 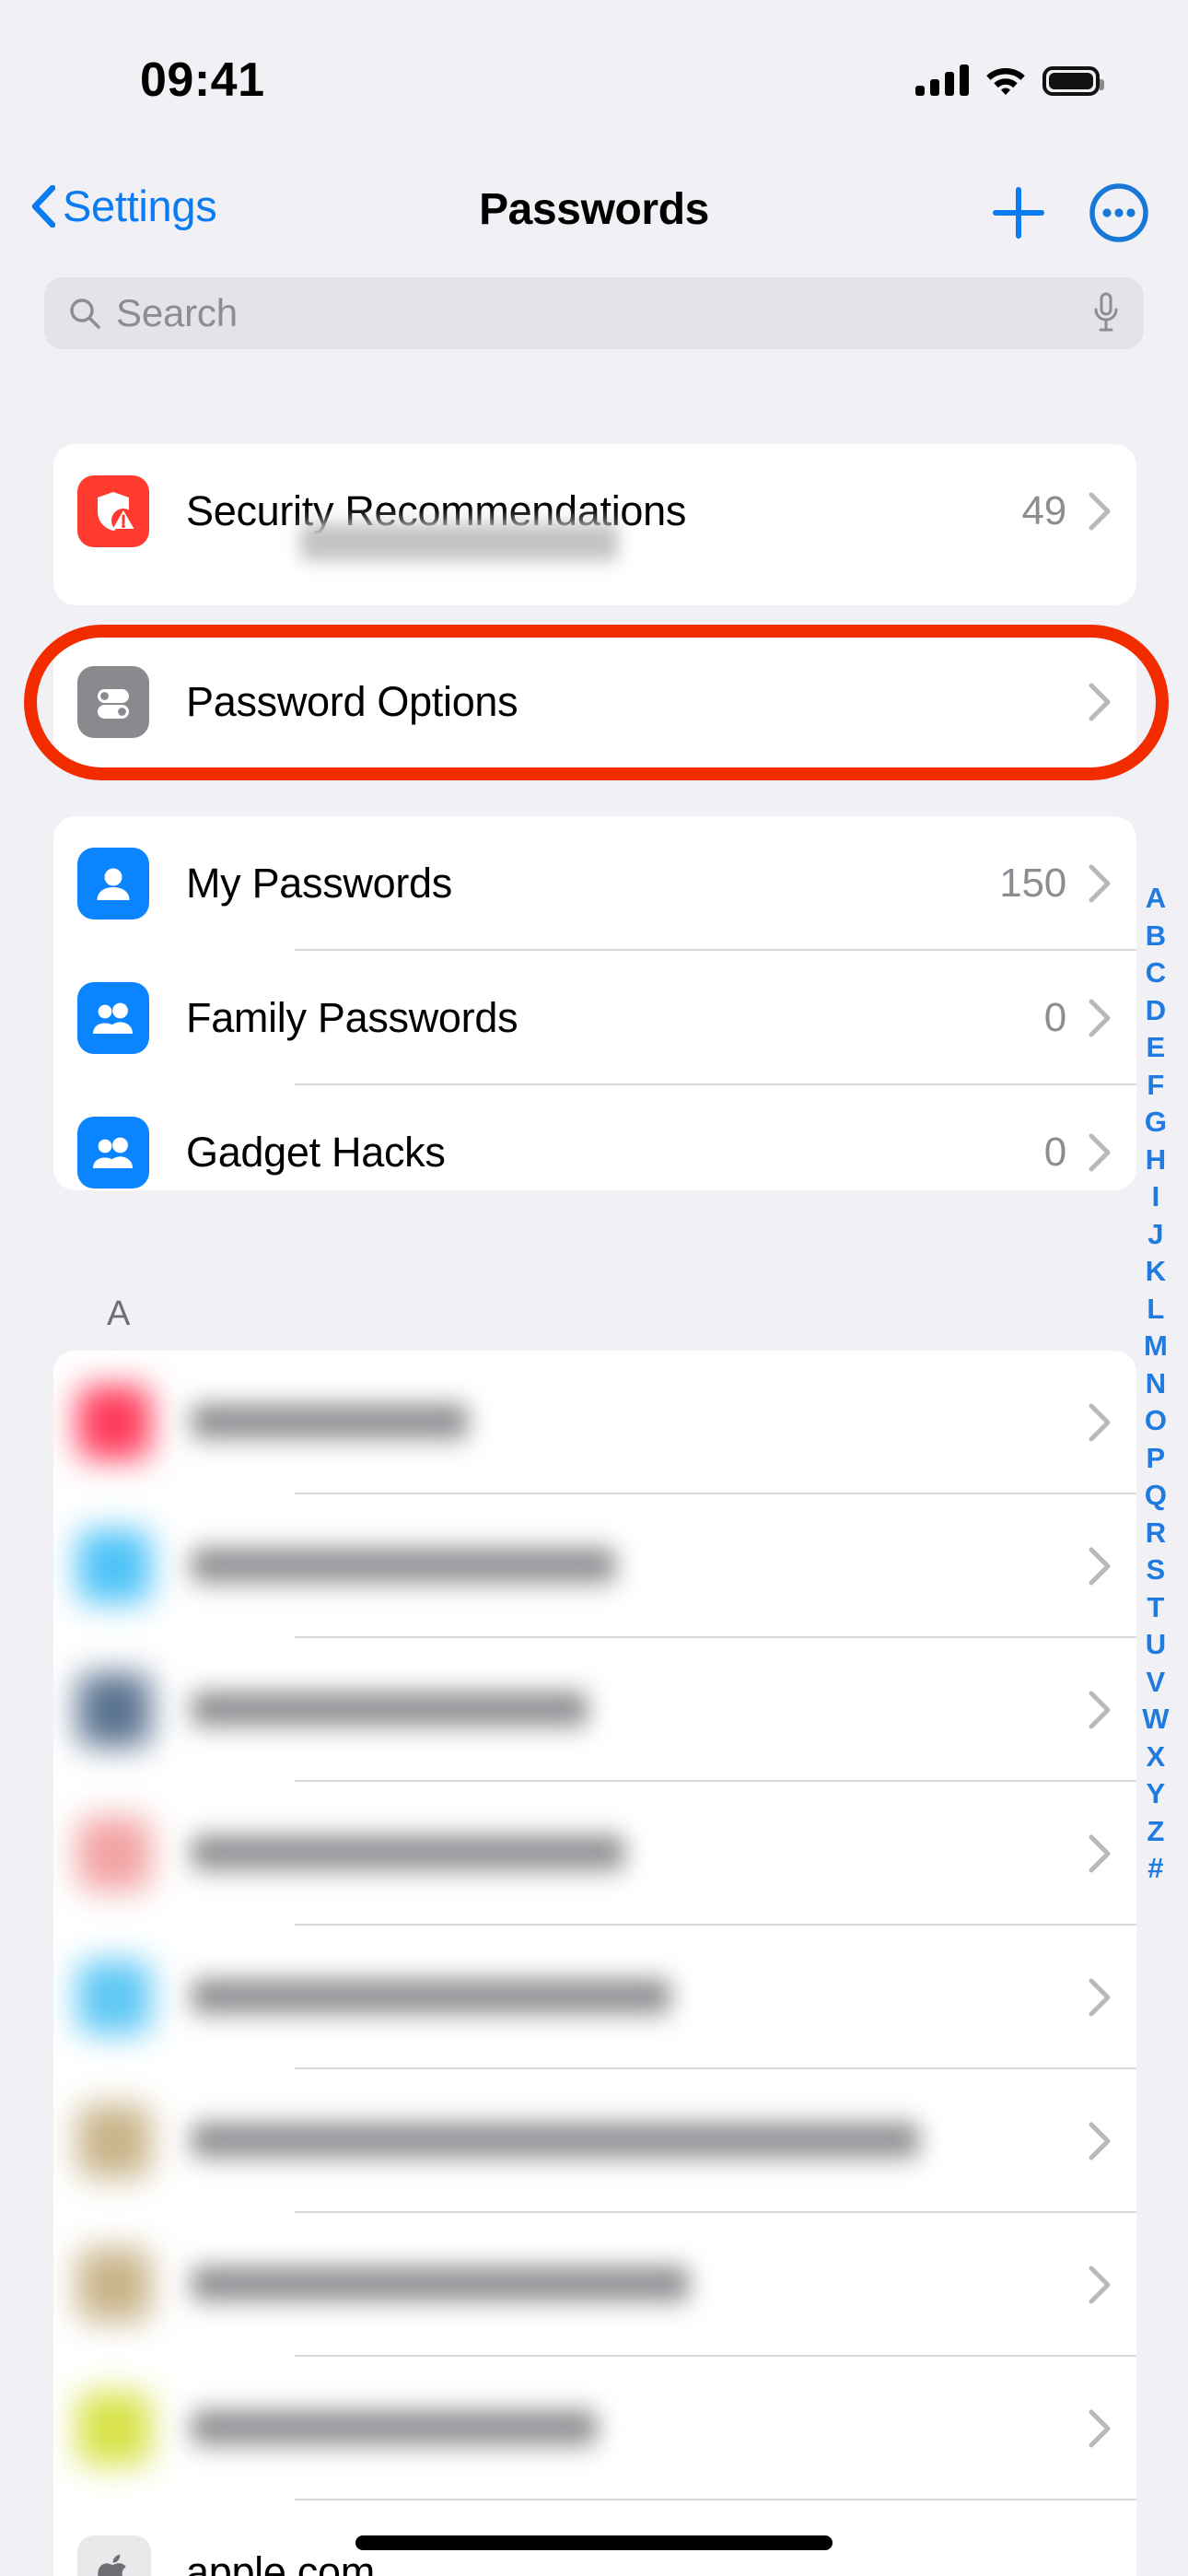 What do you see at coordinates (1156, 1683) in the screenshot?
I see `alphabet-index-letter: V` at bounding box center [1156, 1683].